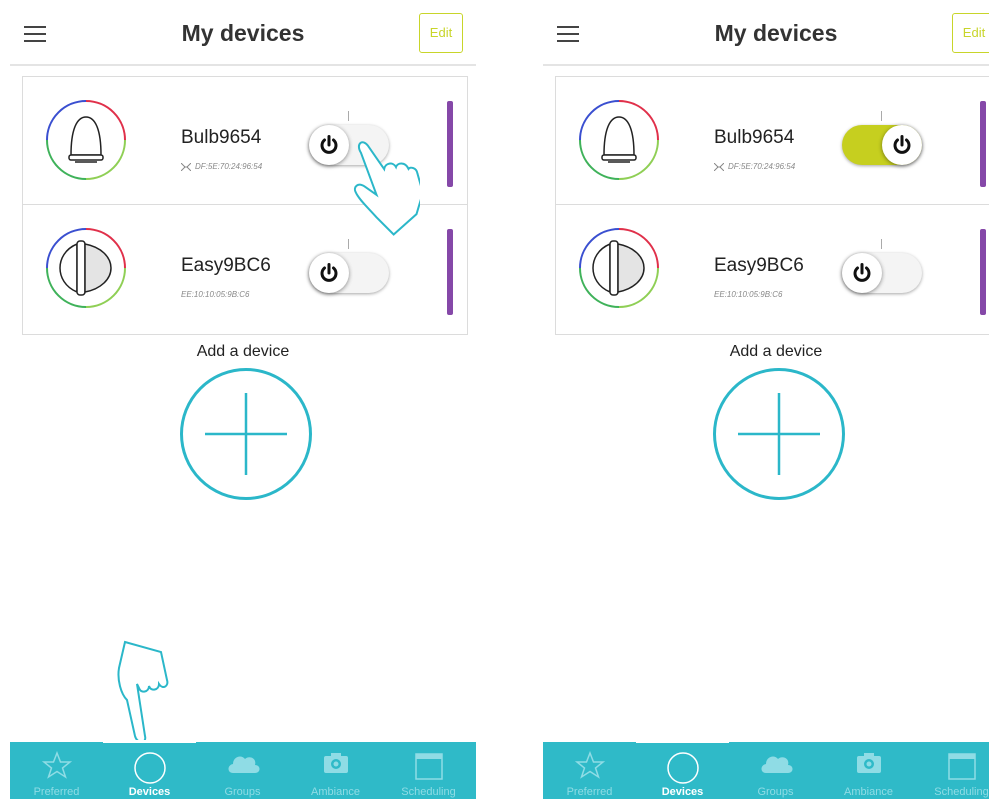 This screenshot has width=989, height=799. Describe the element at coordinates (143, 691) in the screenshot. I see `pointing-hand-icon` at that location.